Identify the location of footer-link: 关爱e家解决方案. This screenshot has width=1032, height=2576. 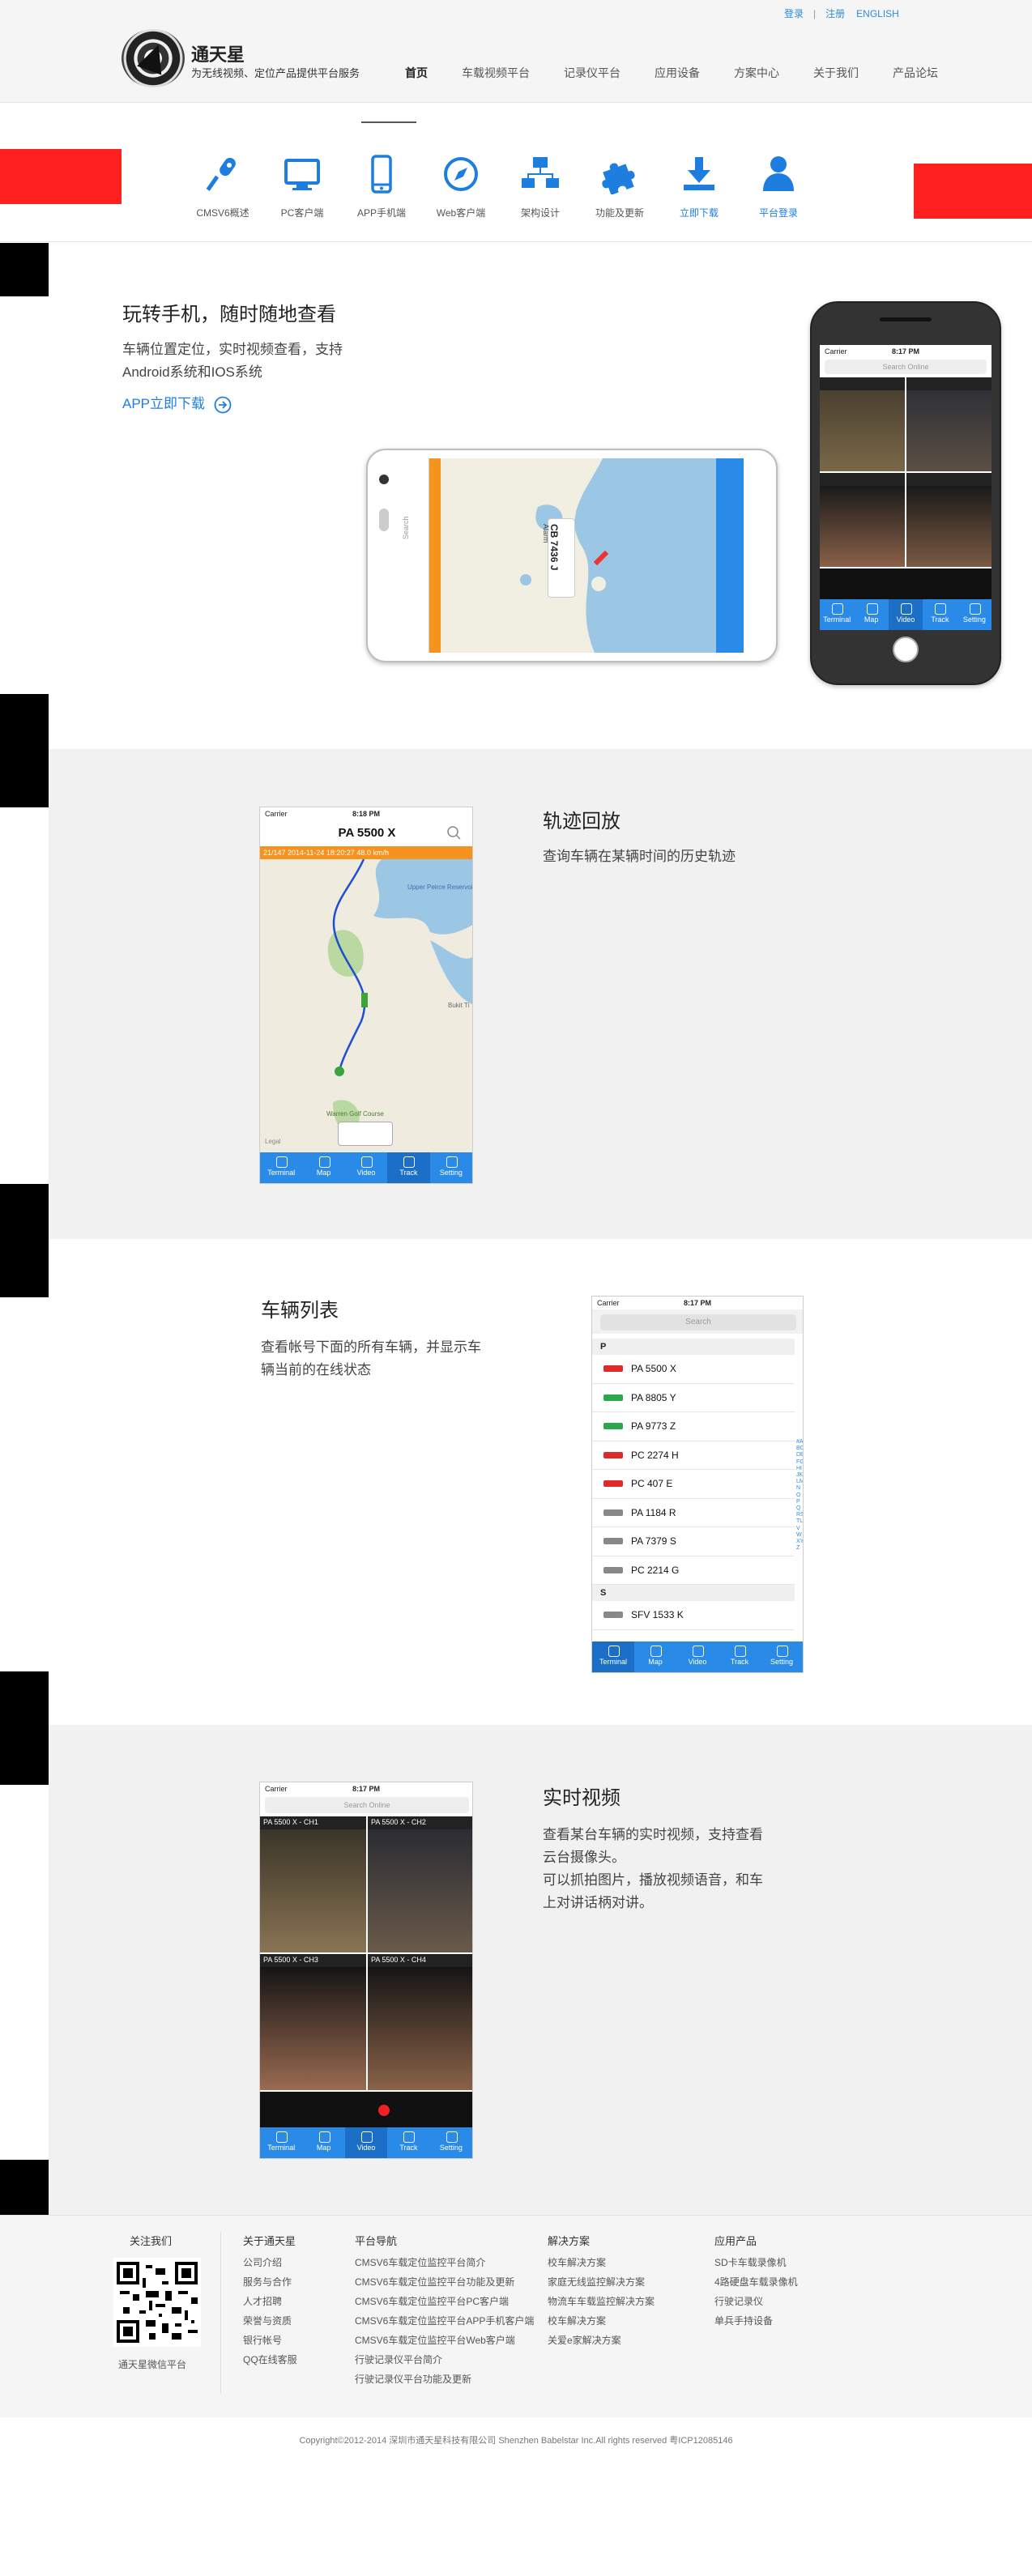
(601, 2340).